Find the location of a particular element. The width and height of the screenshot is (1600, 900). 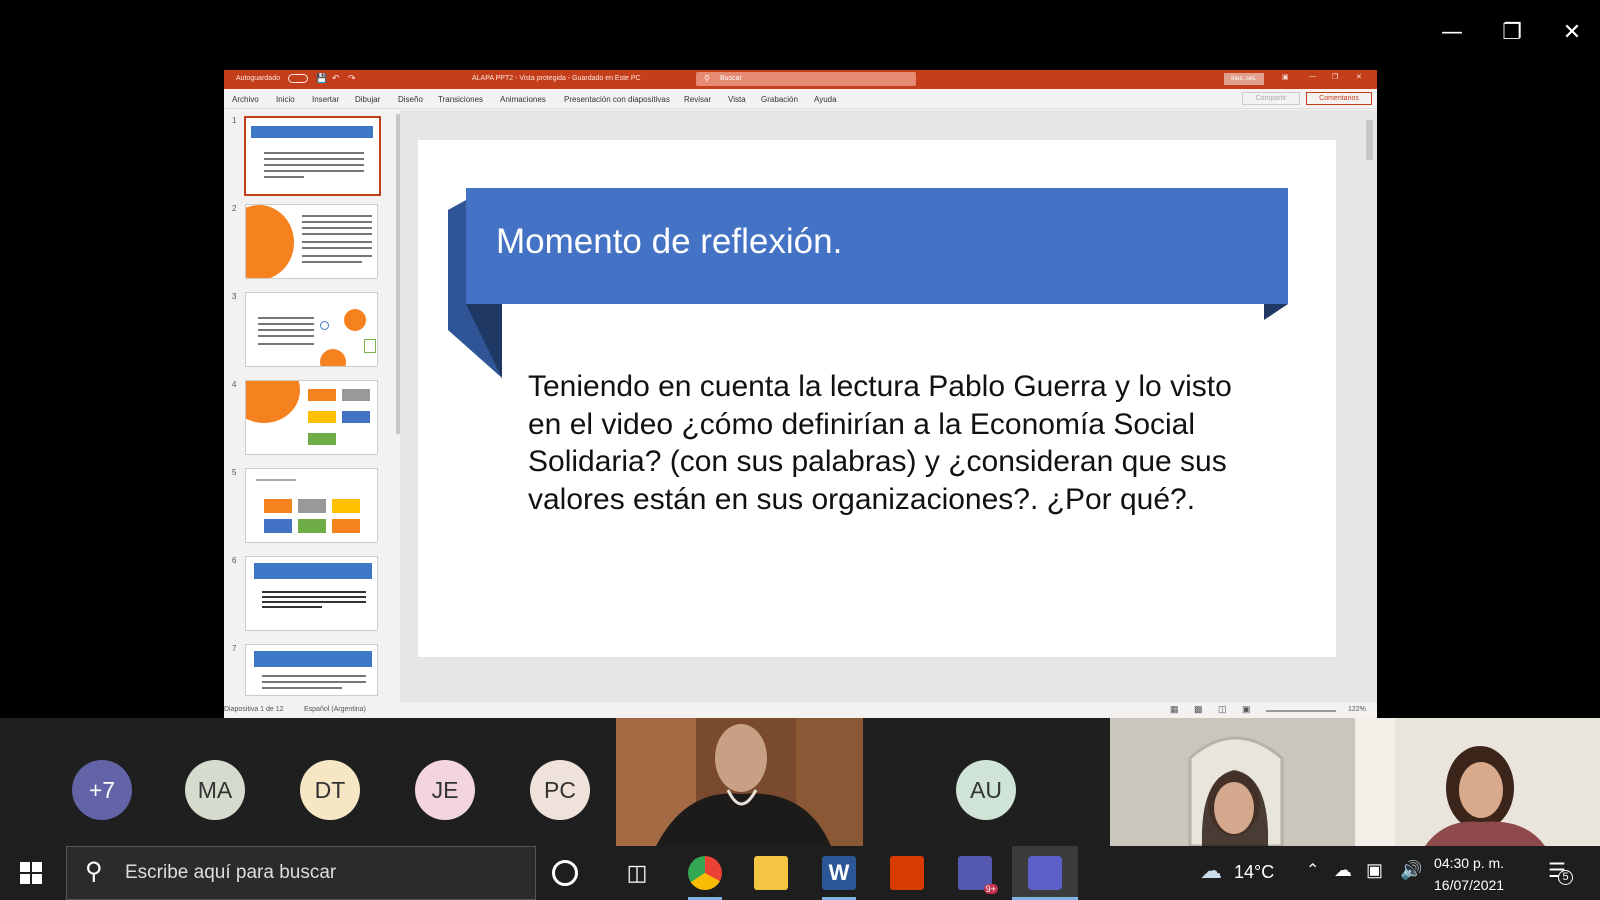

thumb-number: 7 is located at coordinates (234, 648).